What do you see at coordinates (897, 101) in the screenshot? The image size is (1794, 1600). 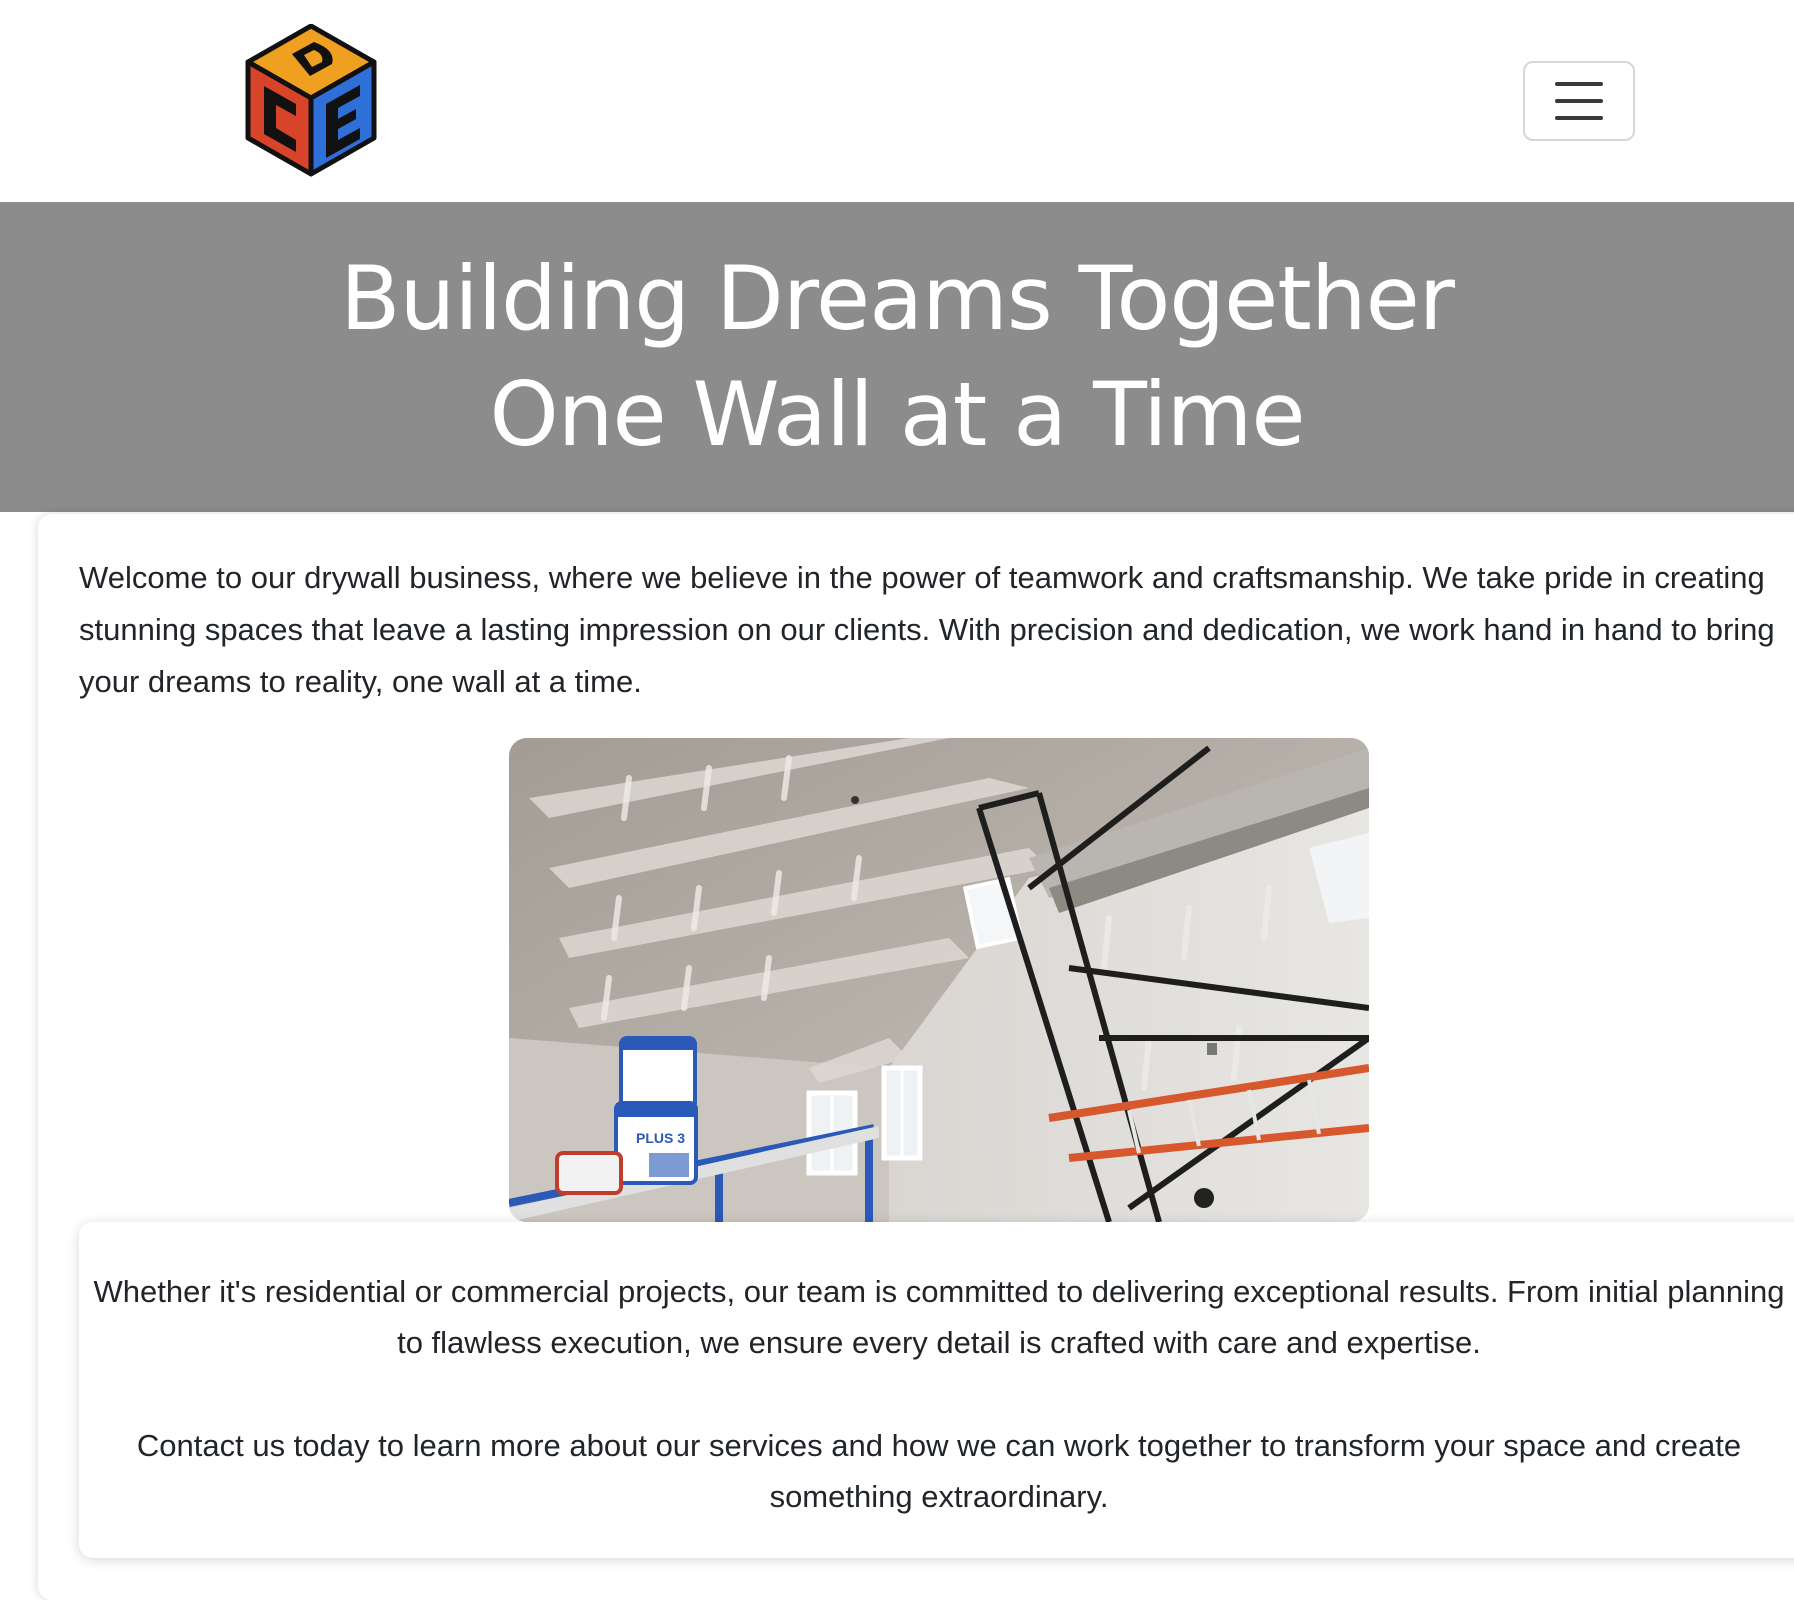 I see `navbar` at bounding box center [897, 101].